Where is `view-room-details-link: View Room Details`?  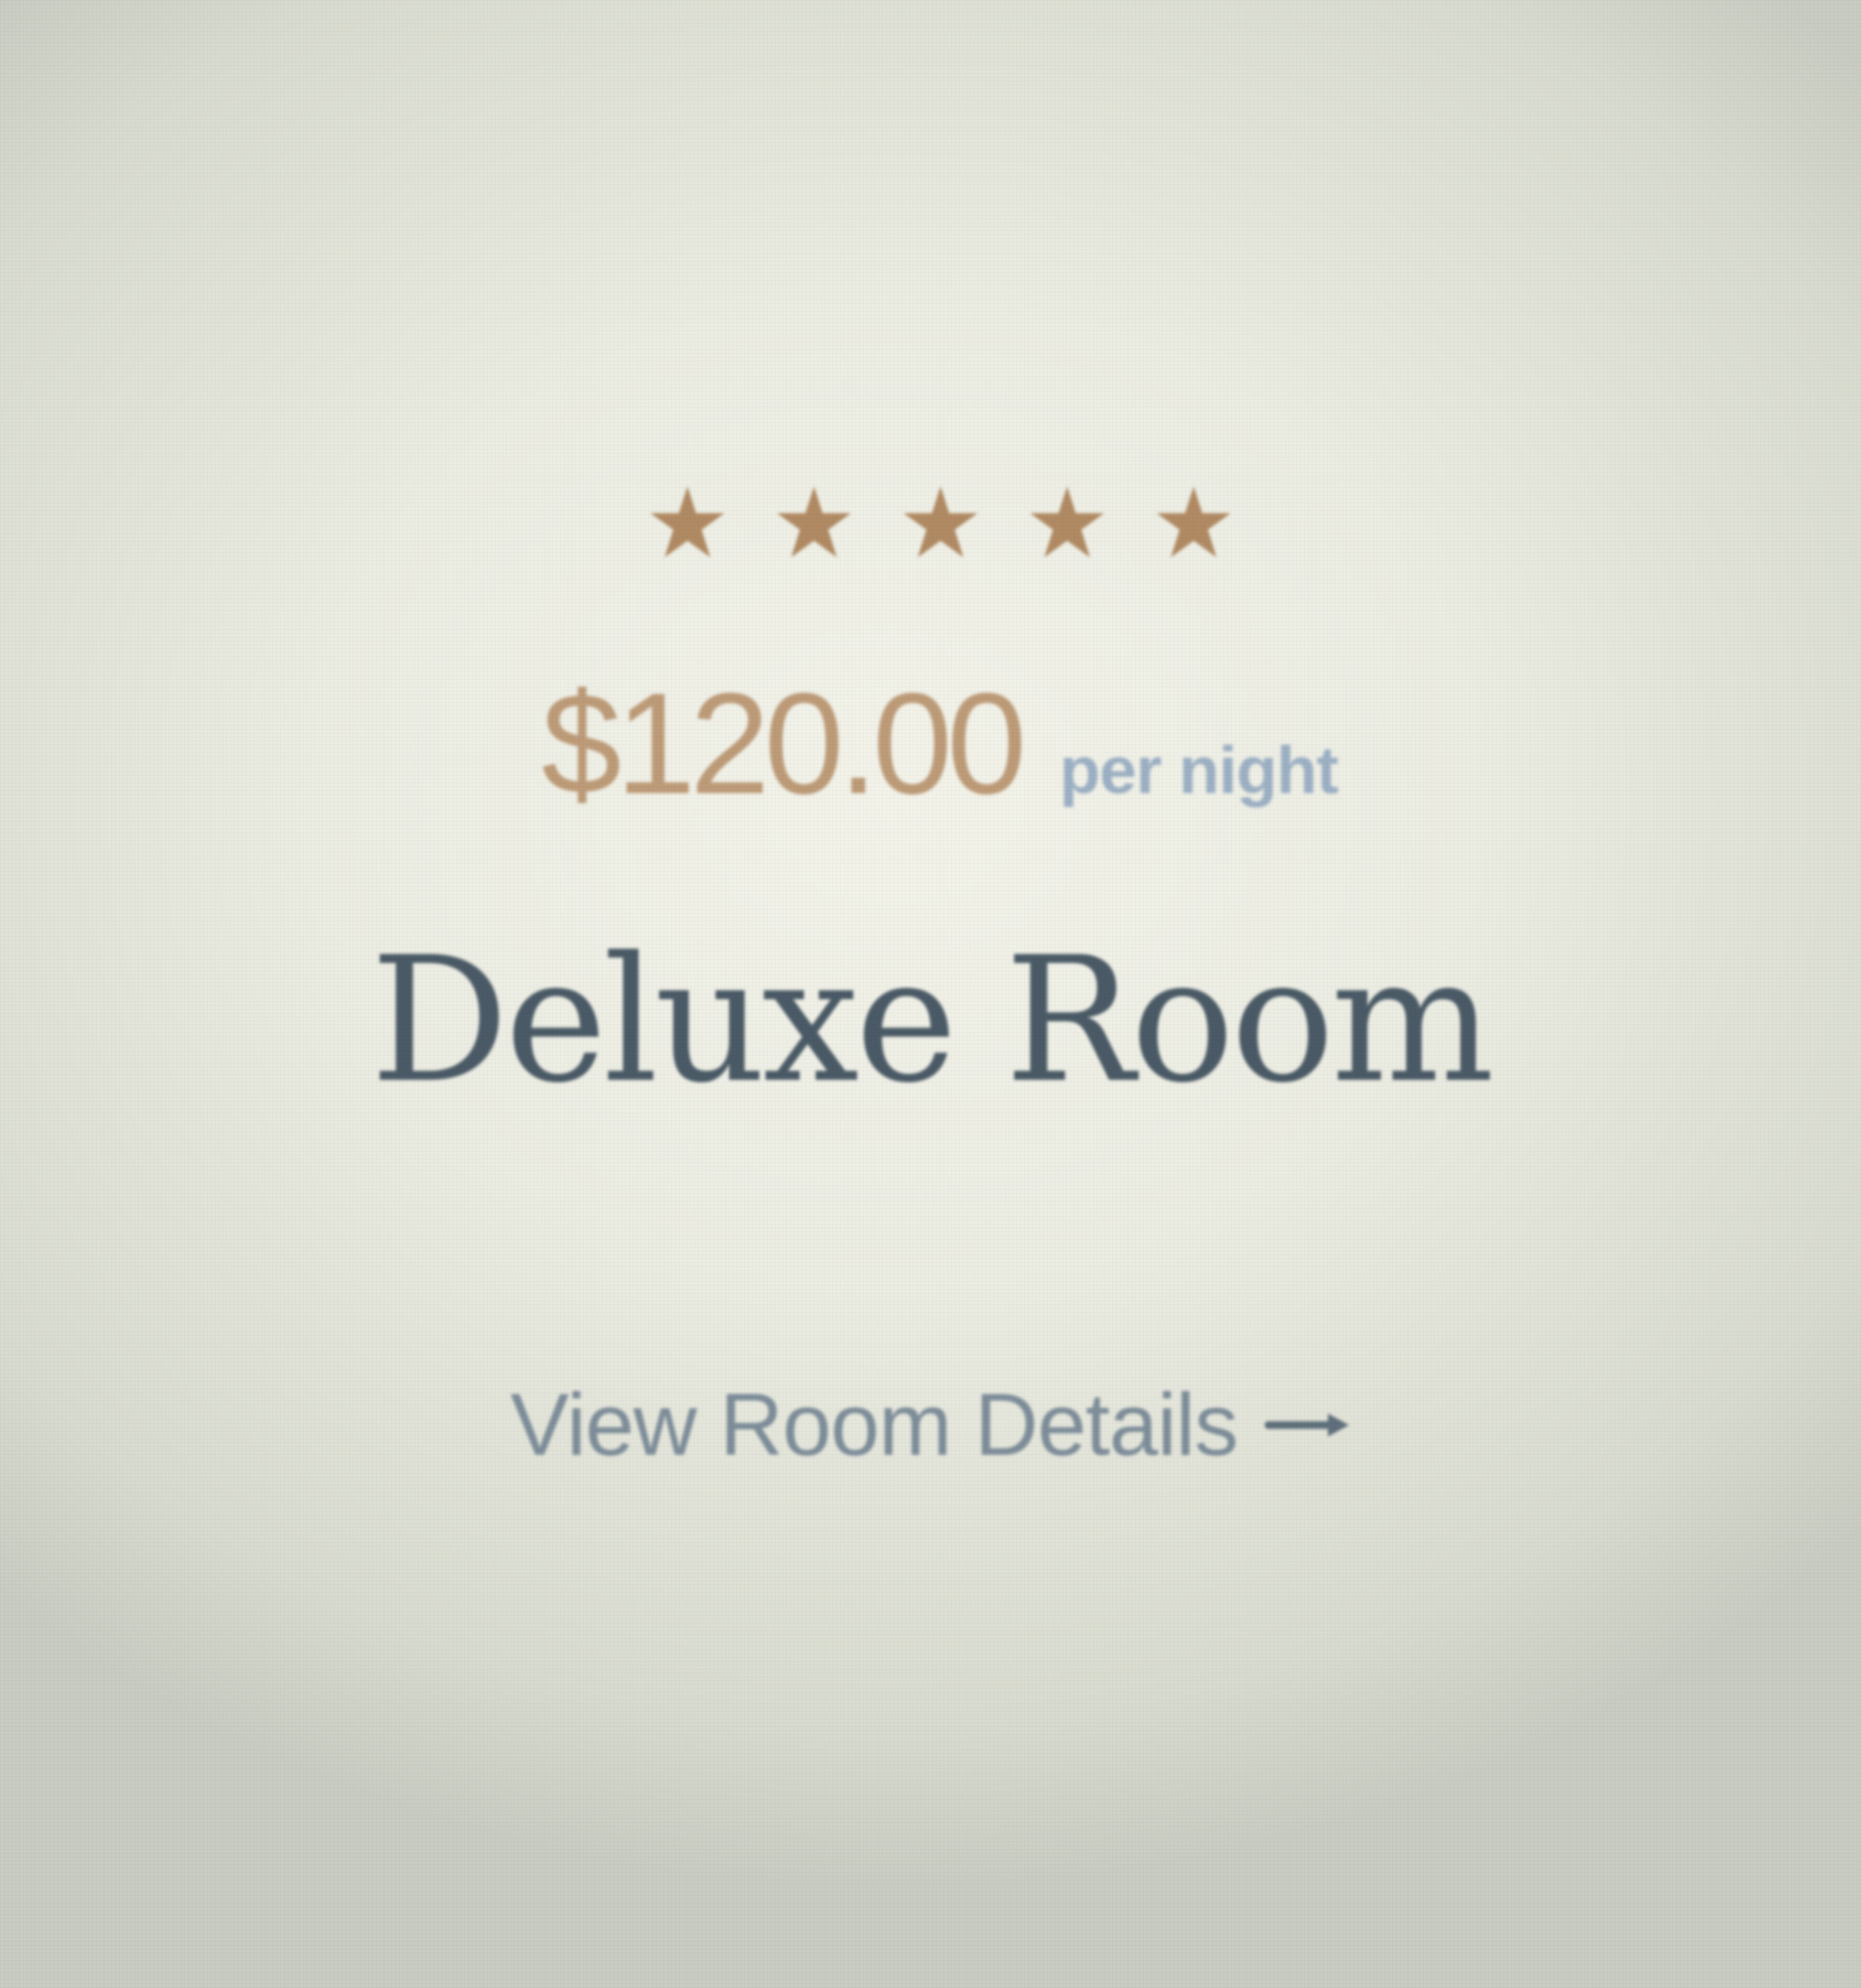
view-room-details-link: View Room Details is located at coordinates (931, 1425).